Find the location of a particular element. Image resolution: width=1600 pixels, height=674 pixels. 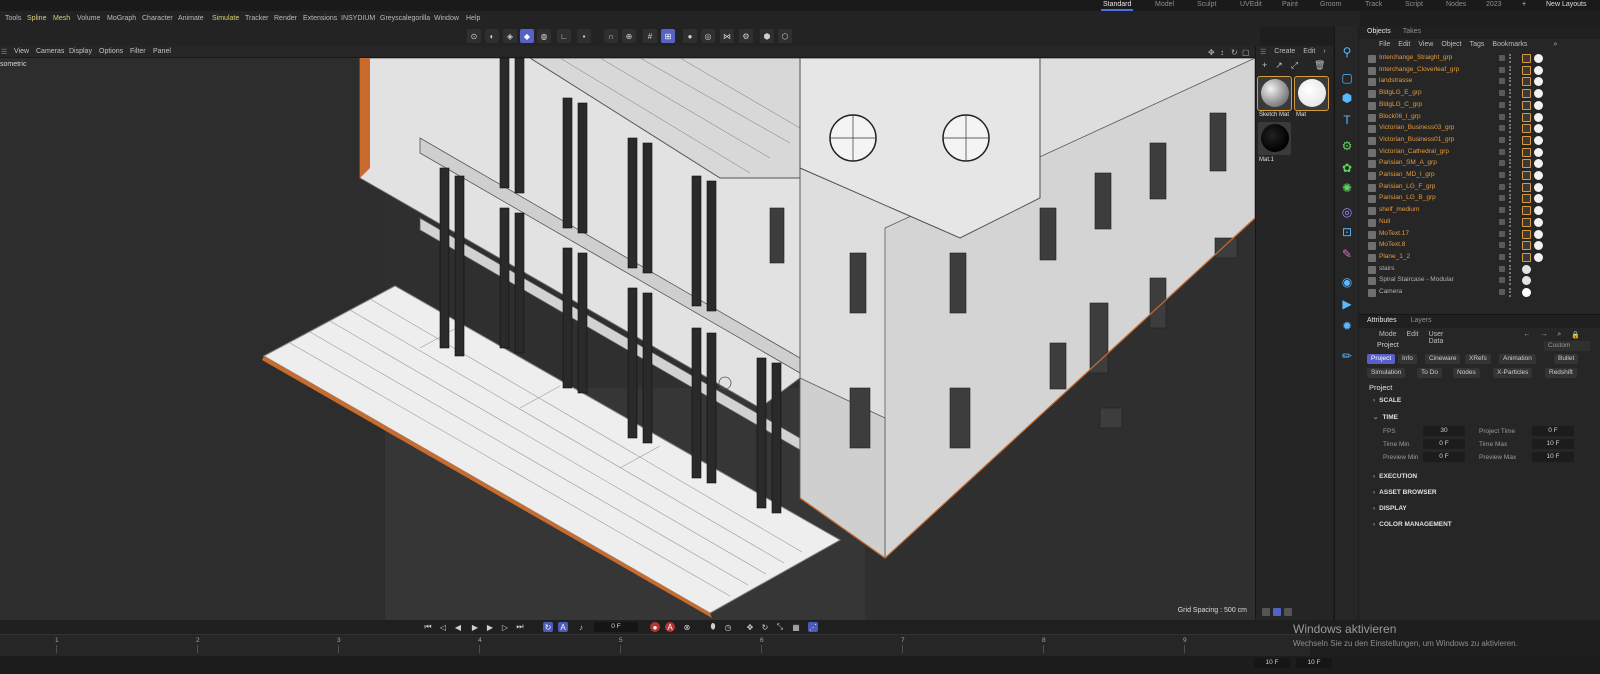

rotation-key-icon: ↻ is located at coordinates (765, 627).